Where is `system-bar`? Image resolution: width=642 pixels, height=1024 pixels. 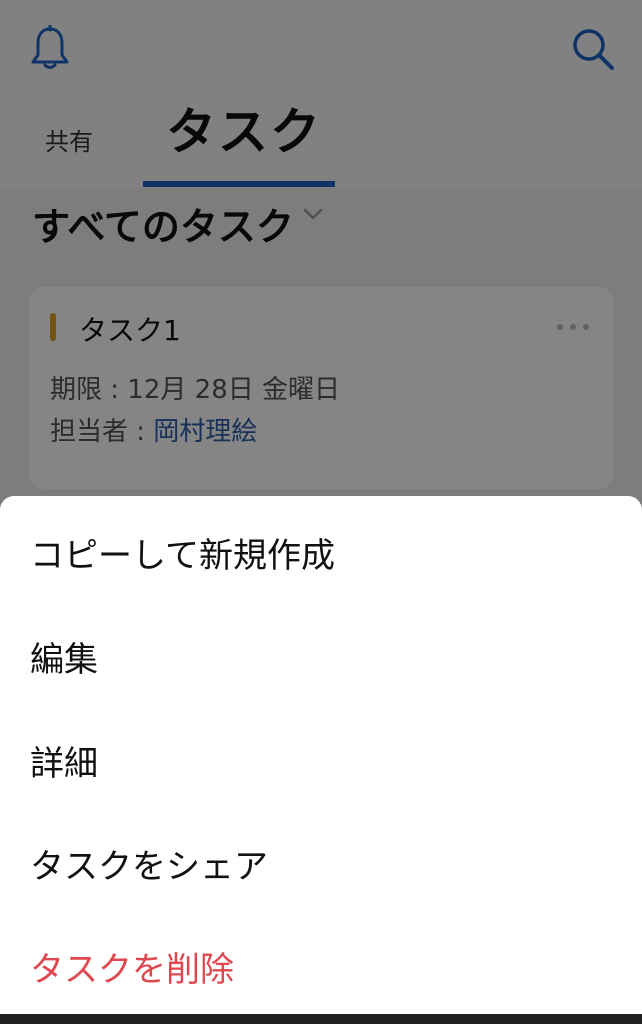
system-bar is located at coordinates (321, 1019).